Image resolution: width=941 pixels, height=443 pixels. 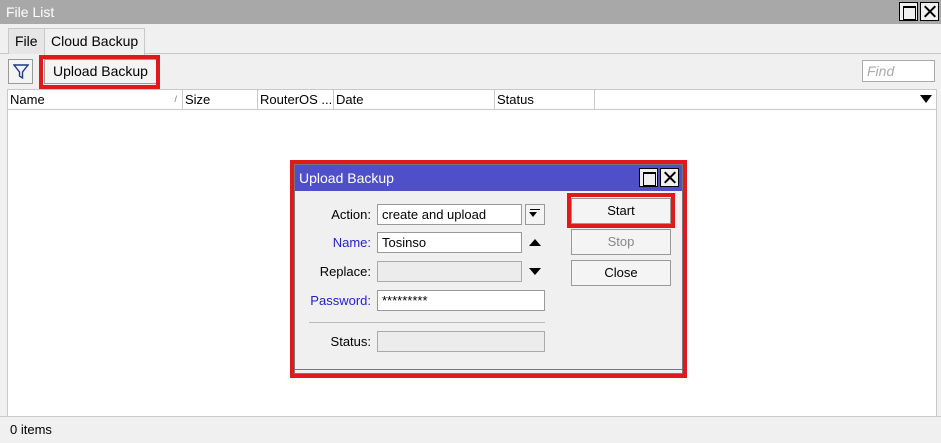 I want to click on column-size: Size, so click(x=220, y=99).